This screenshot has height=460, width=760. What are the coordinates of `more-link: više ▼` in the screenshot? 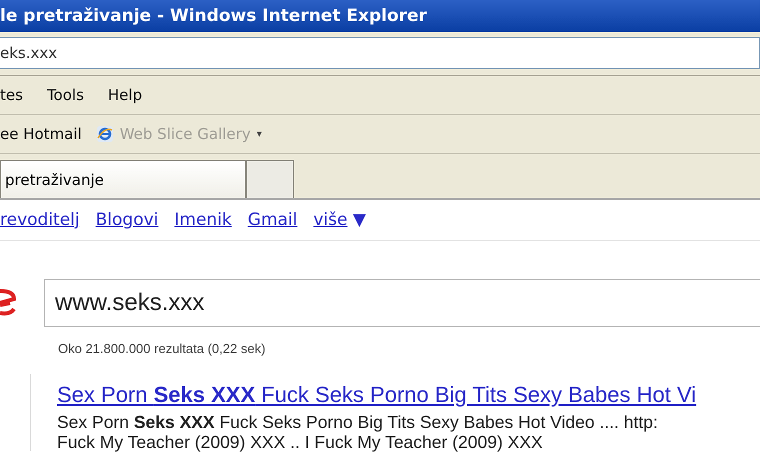 It's located at (339, 220).